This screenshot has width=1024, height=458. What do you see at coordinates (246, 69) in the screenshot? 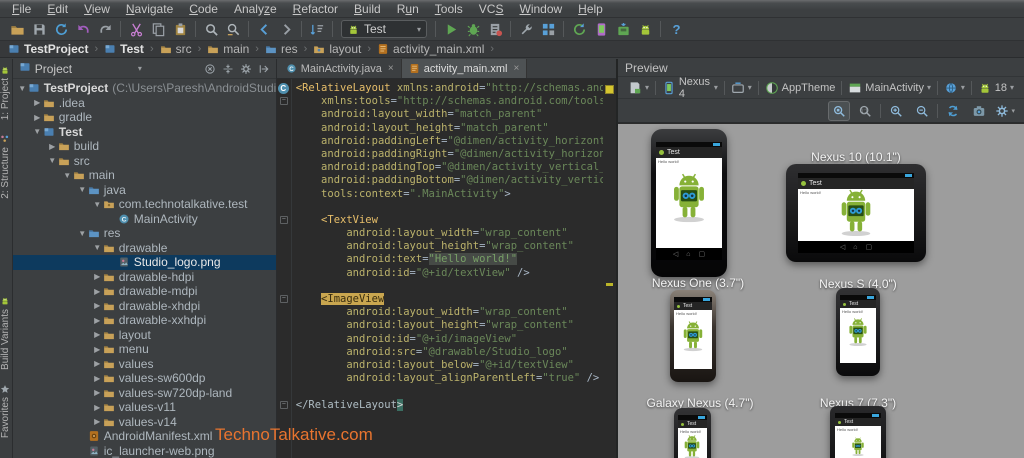
I see `settings-gear-icon` at bounding box center [246, 69].